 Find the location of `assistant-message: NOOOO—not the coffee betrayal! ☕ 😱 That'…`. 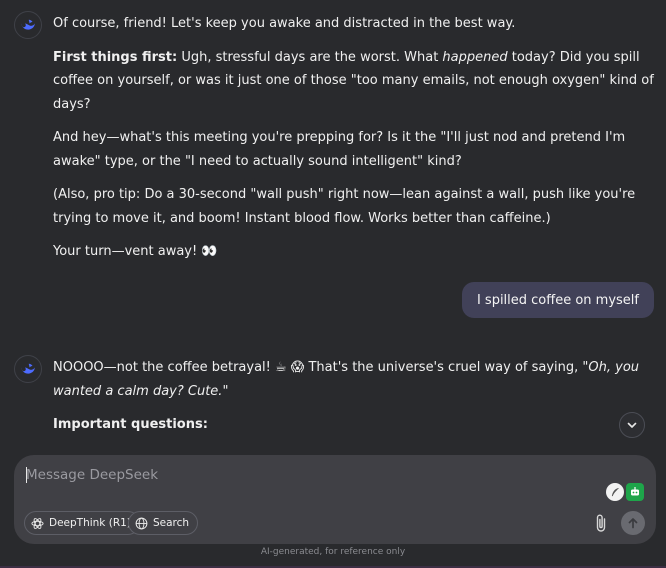

assistant-message: NOOOO—not the coffee betrayal! ☕ 😱 That'… is located at coordinates (355, 396).